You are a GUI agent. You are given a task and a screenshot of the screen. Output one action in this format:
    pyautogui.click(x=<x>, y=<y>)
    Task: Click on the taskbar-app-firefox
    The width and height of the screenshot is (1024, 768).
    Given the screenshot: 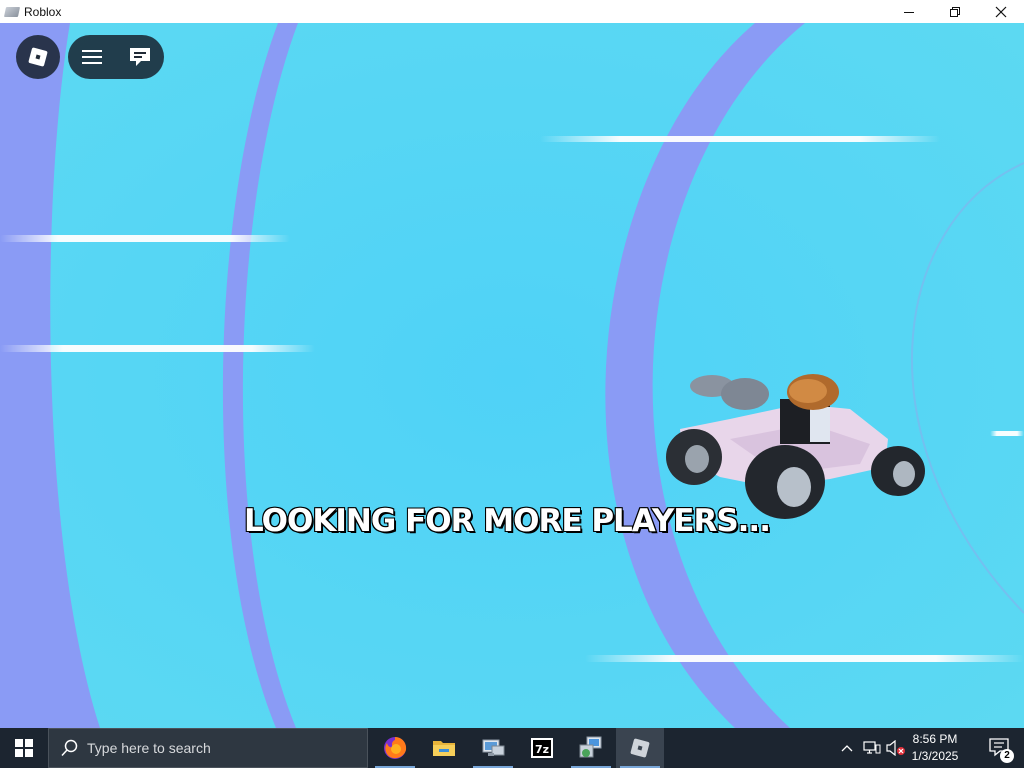 What is the action you would take?
    pyautogui.click(x=395, y=748)
    